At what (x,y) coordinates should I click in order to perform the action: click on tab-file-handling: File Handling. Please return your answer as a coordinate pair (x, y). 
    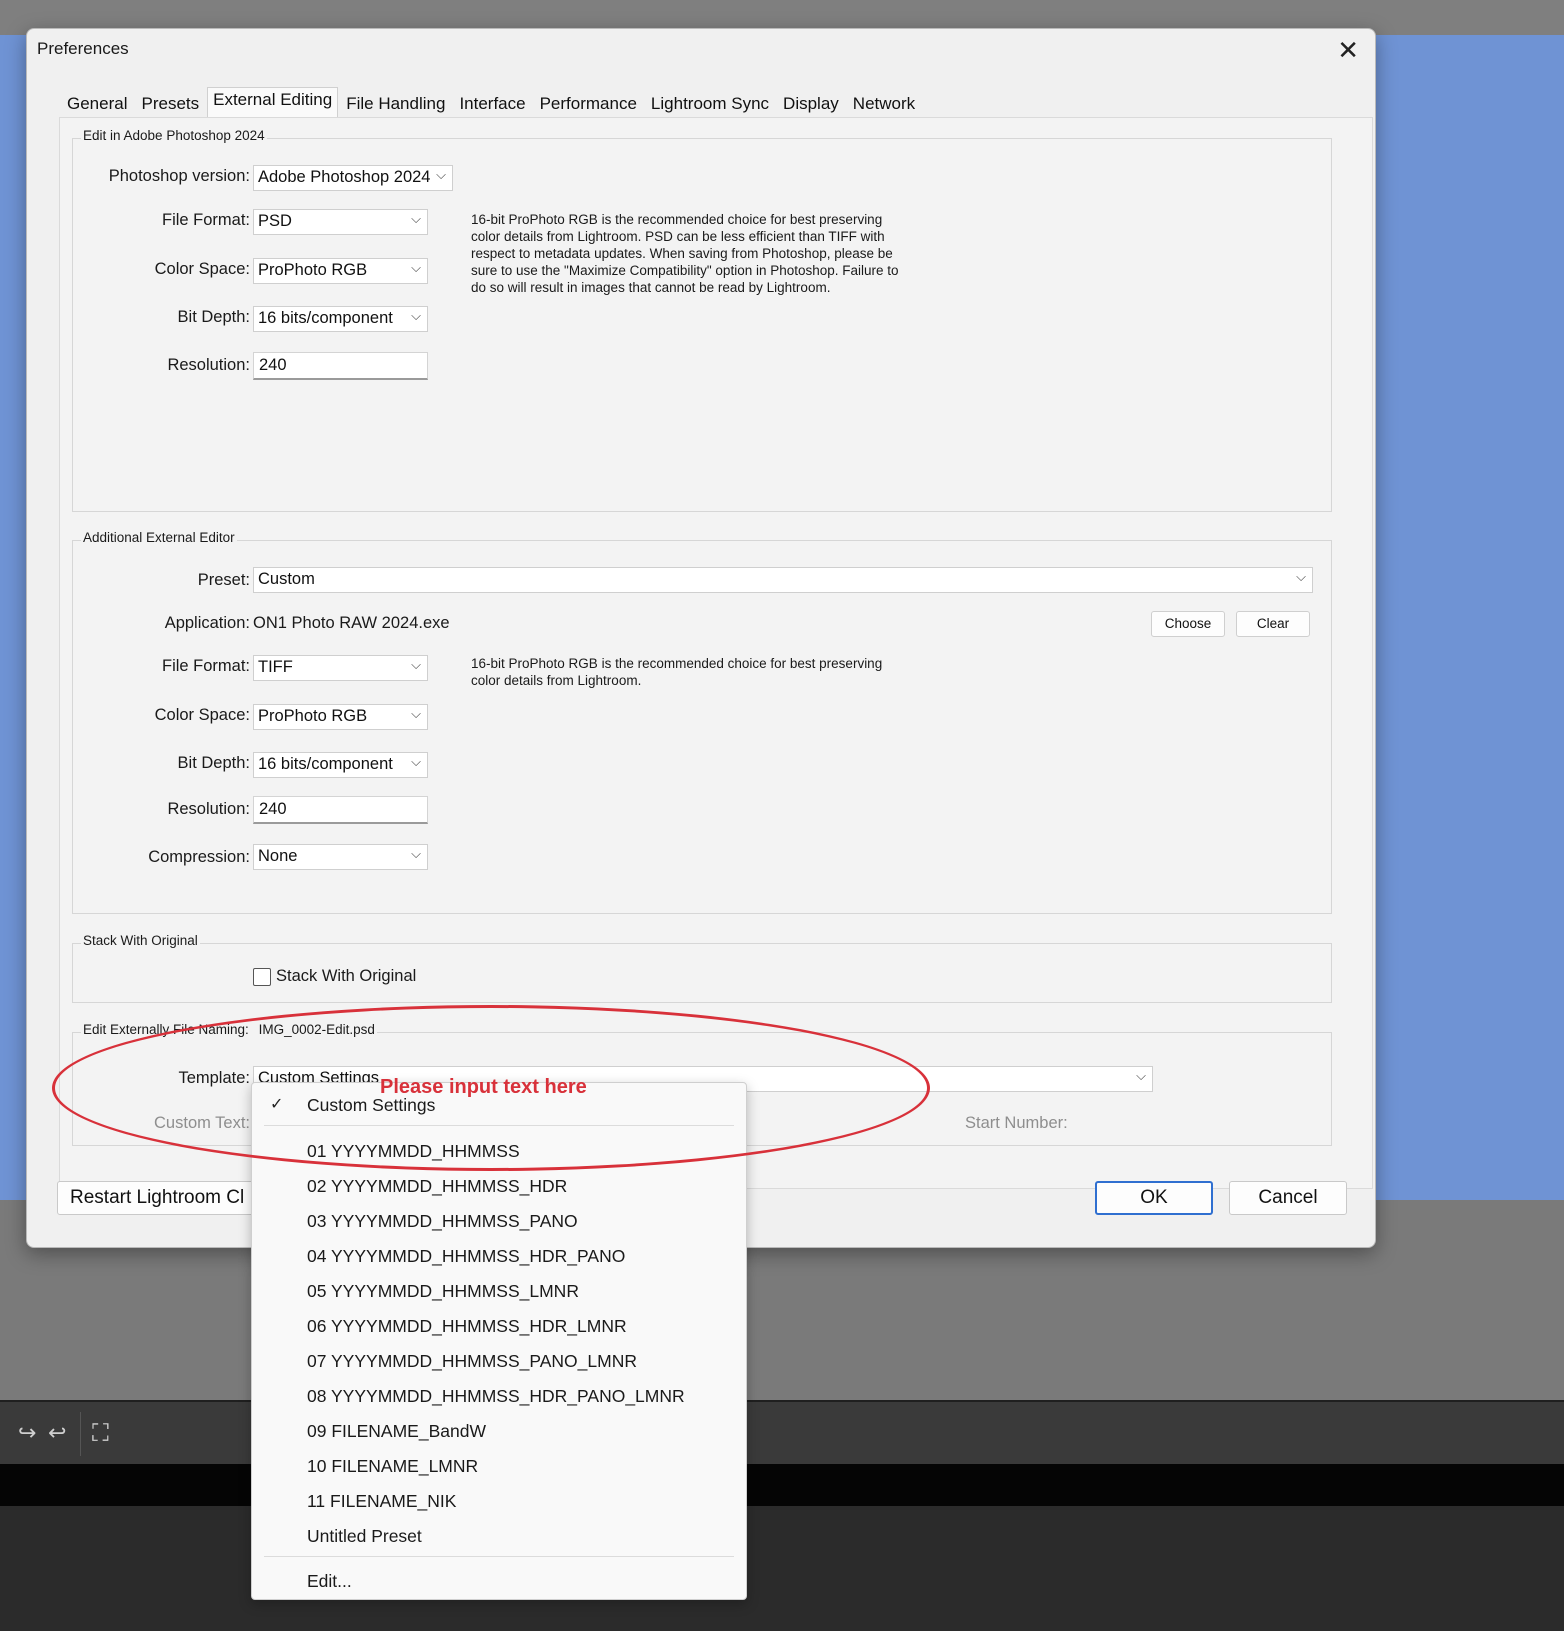
    Looking at the image, I should click on (395, 103).